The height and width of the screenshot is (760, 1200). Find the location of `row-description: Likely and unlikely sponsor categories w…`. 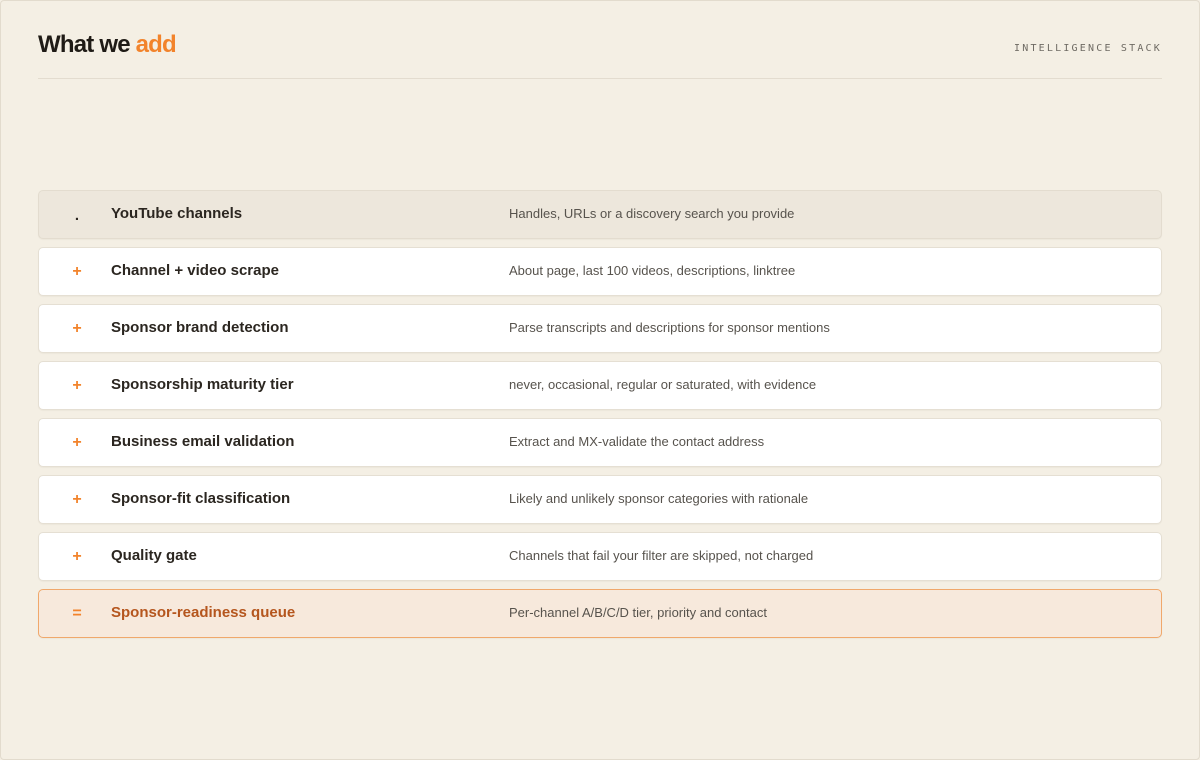

row-description: Likely and unlikely sponsor categories w… is located at coordinates (659, 498).